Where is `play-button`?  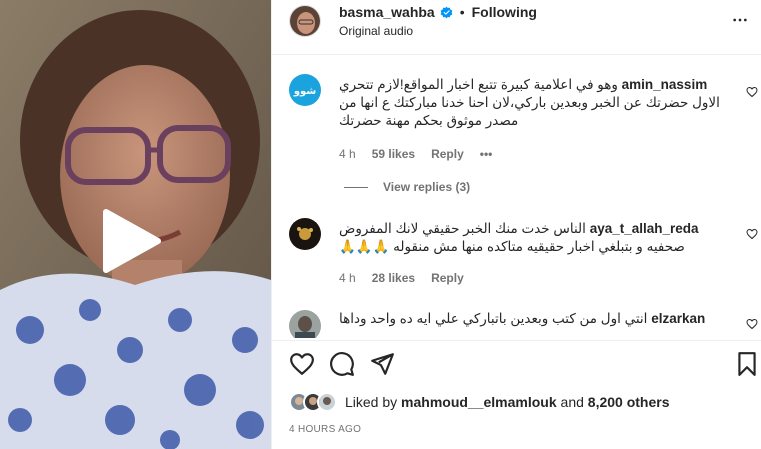 play-button is located at coordinates (129, 241).